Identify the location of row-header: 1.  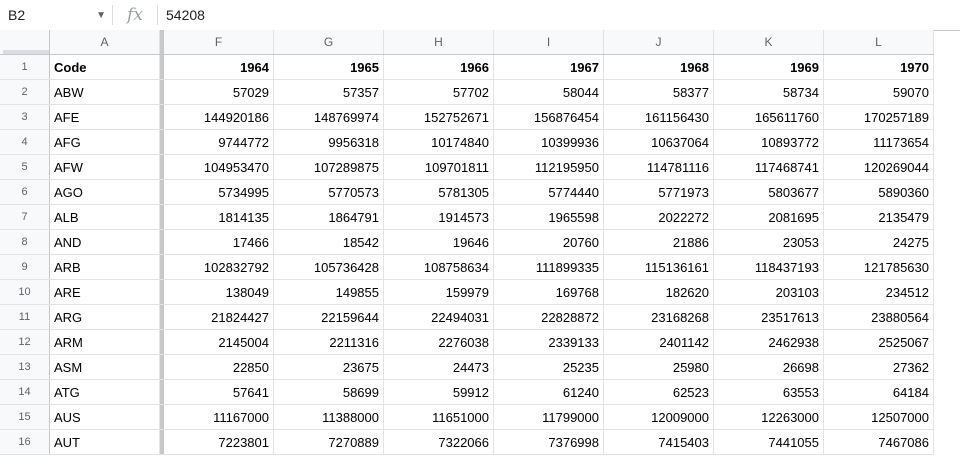
(25, 67).